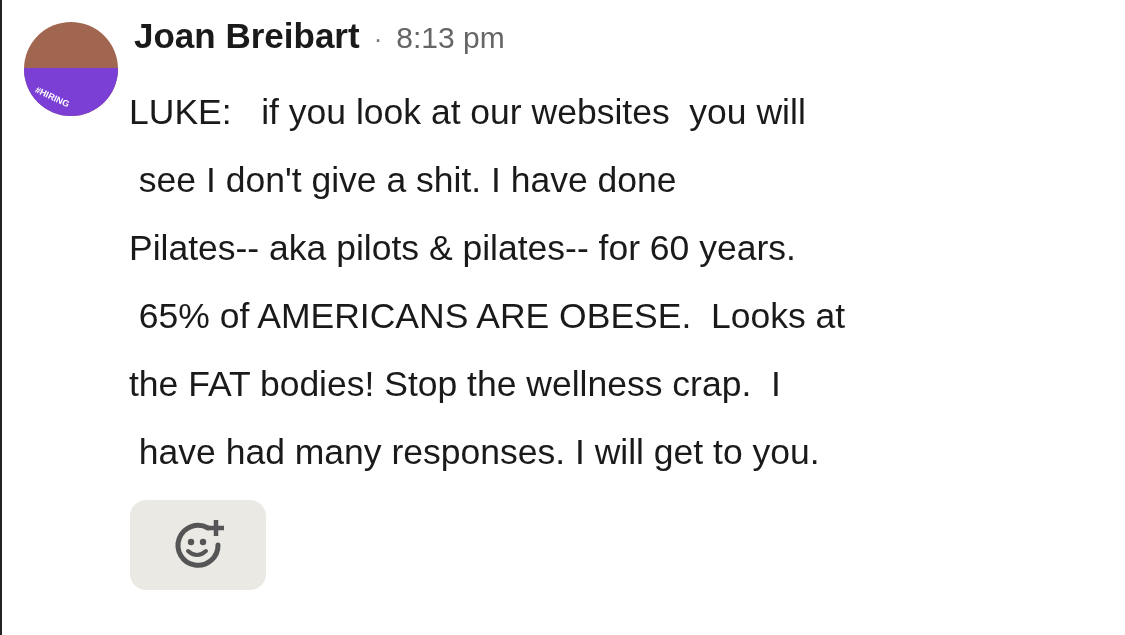 This screenshot has height=635, width=1125. What do you see at coordinates (198, 545) in the screenshot?
I see `add-reaction-button` at bounding box center [198, 545].